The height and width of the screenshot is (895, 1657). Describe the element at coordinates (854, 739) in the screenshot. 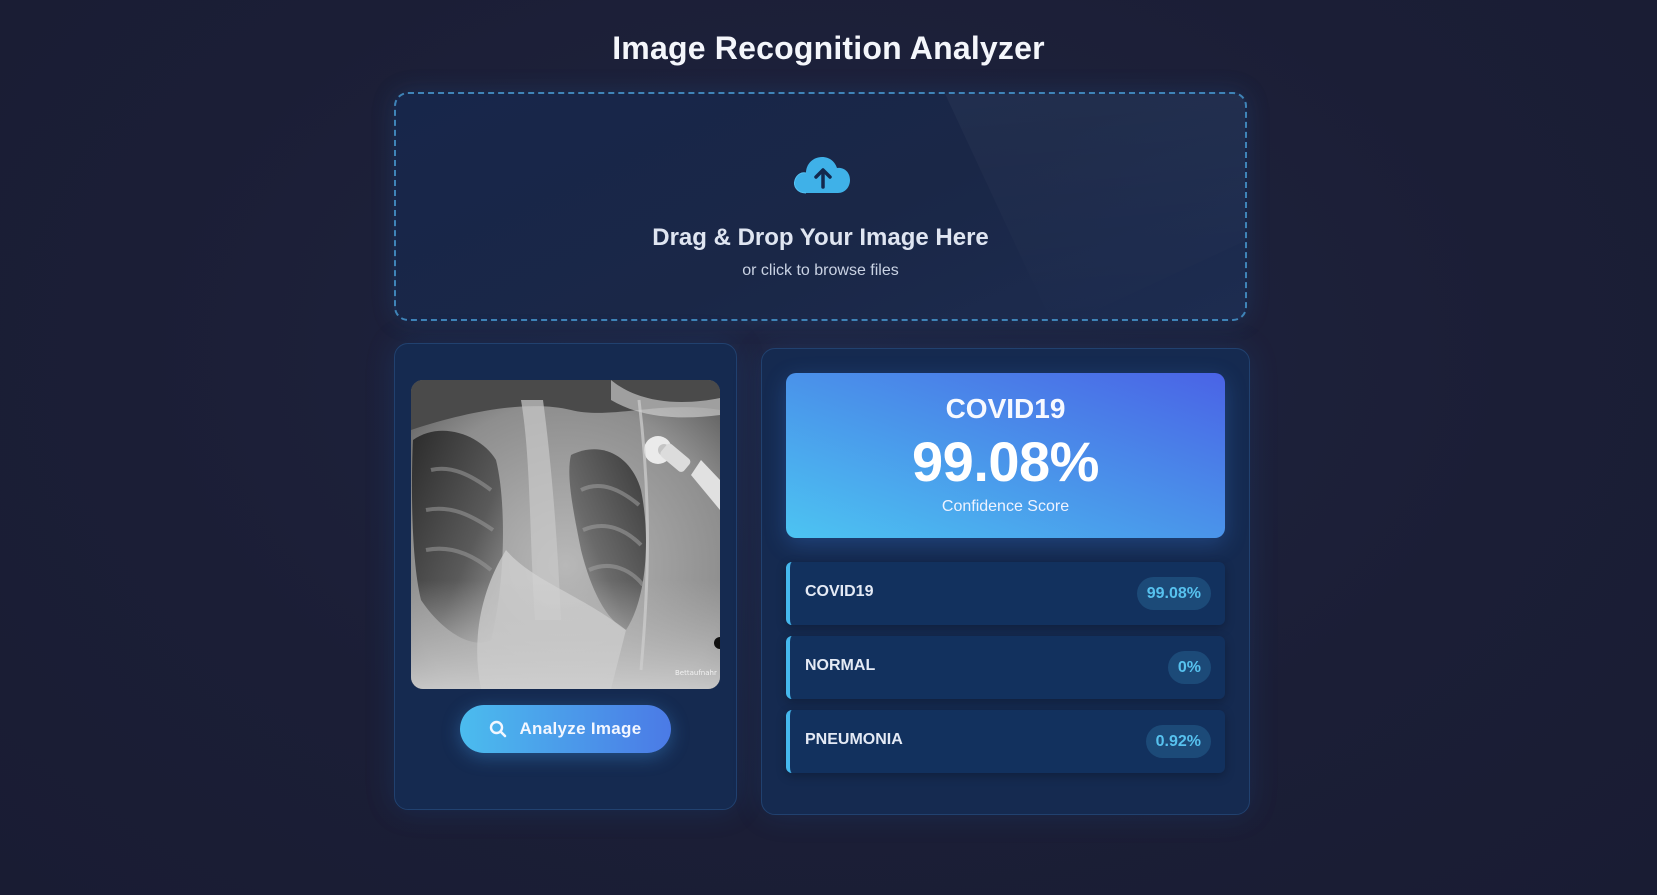

I see `prediction-label: PNEUMONIA` at that location.